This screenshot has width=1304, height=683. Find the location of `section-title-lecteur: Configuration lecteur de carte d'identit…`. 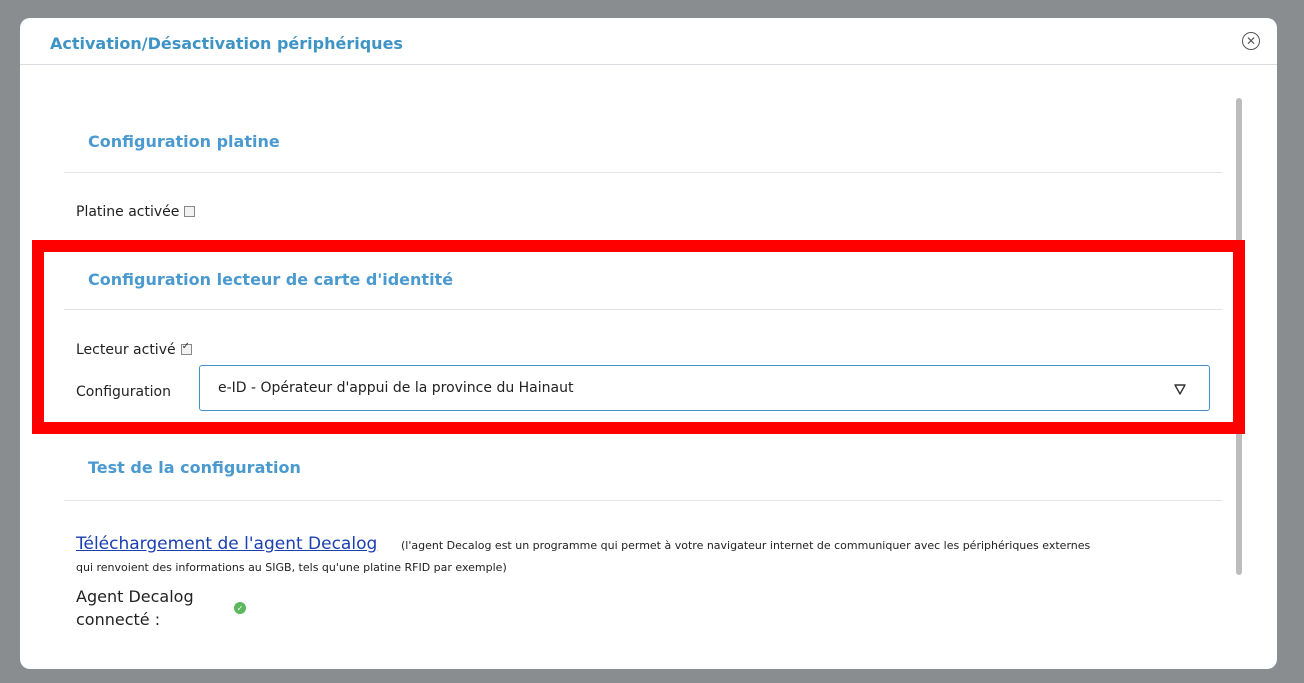

section-title-lecteur: Configuration lecteur de carte d'identit… is located at coordinates (271, 279).